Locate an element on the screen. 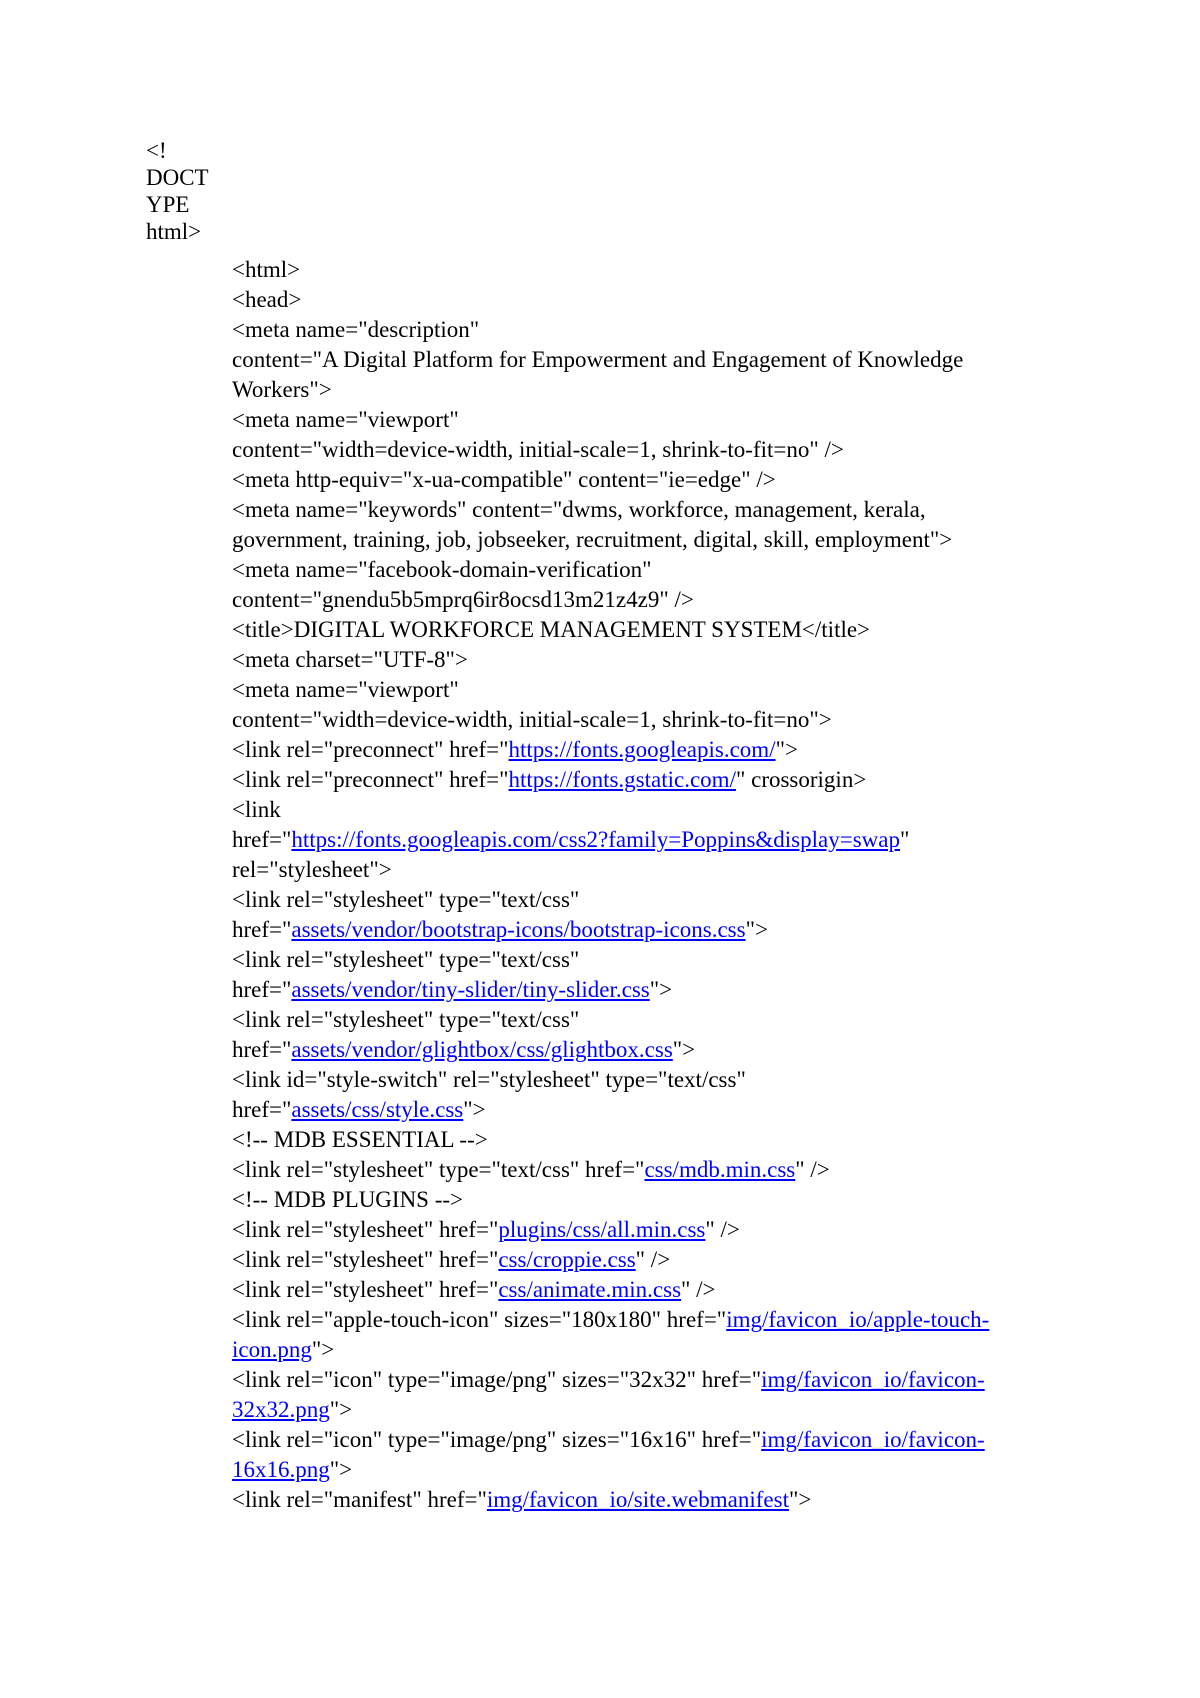 The image size is (1200, 1698). code-text: <head> is located at coordinates (267, 299).